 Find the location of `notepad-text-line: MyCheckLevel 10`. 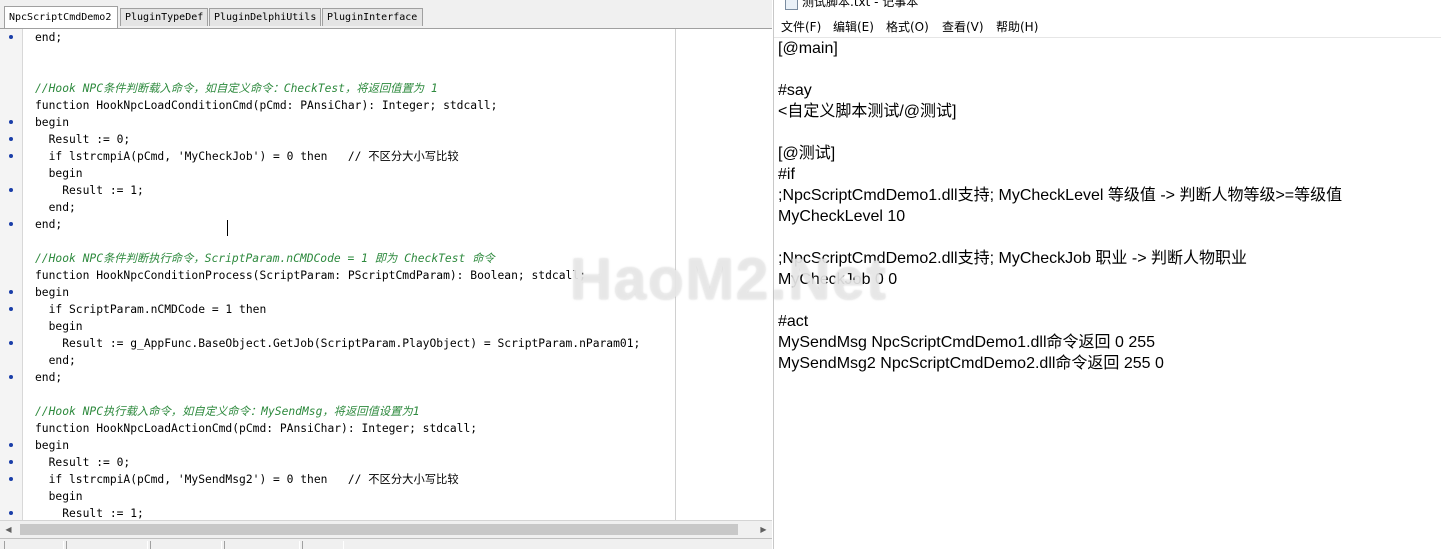

notepad-text-line: MyCheckLevel 10 is located at coordinates (842, 216).